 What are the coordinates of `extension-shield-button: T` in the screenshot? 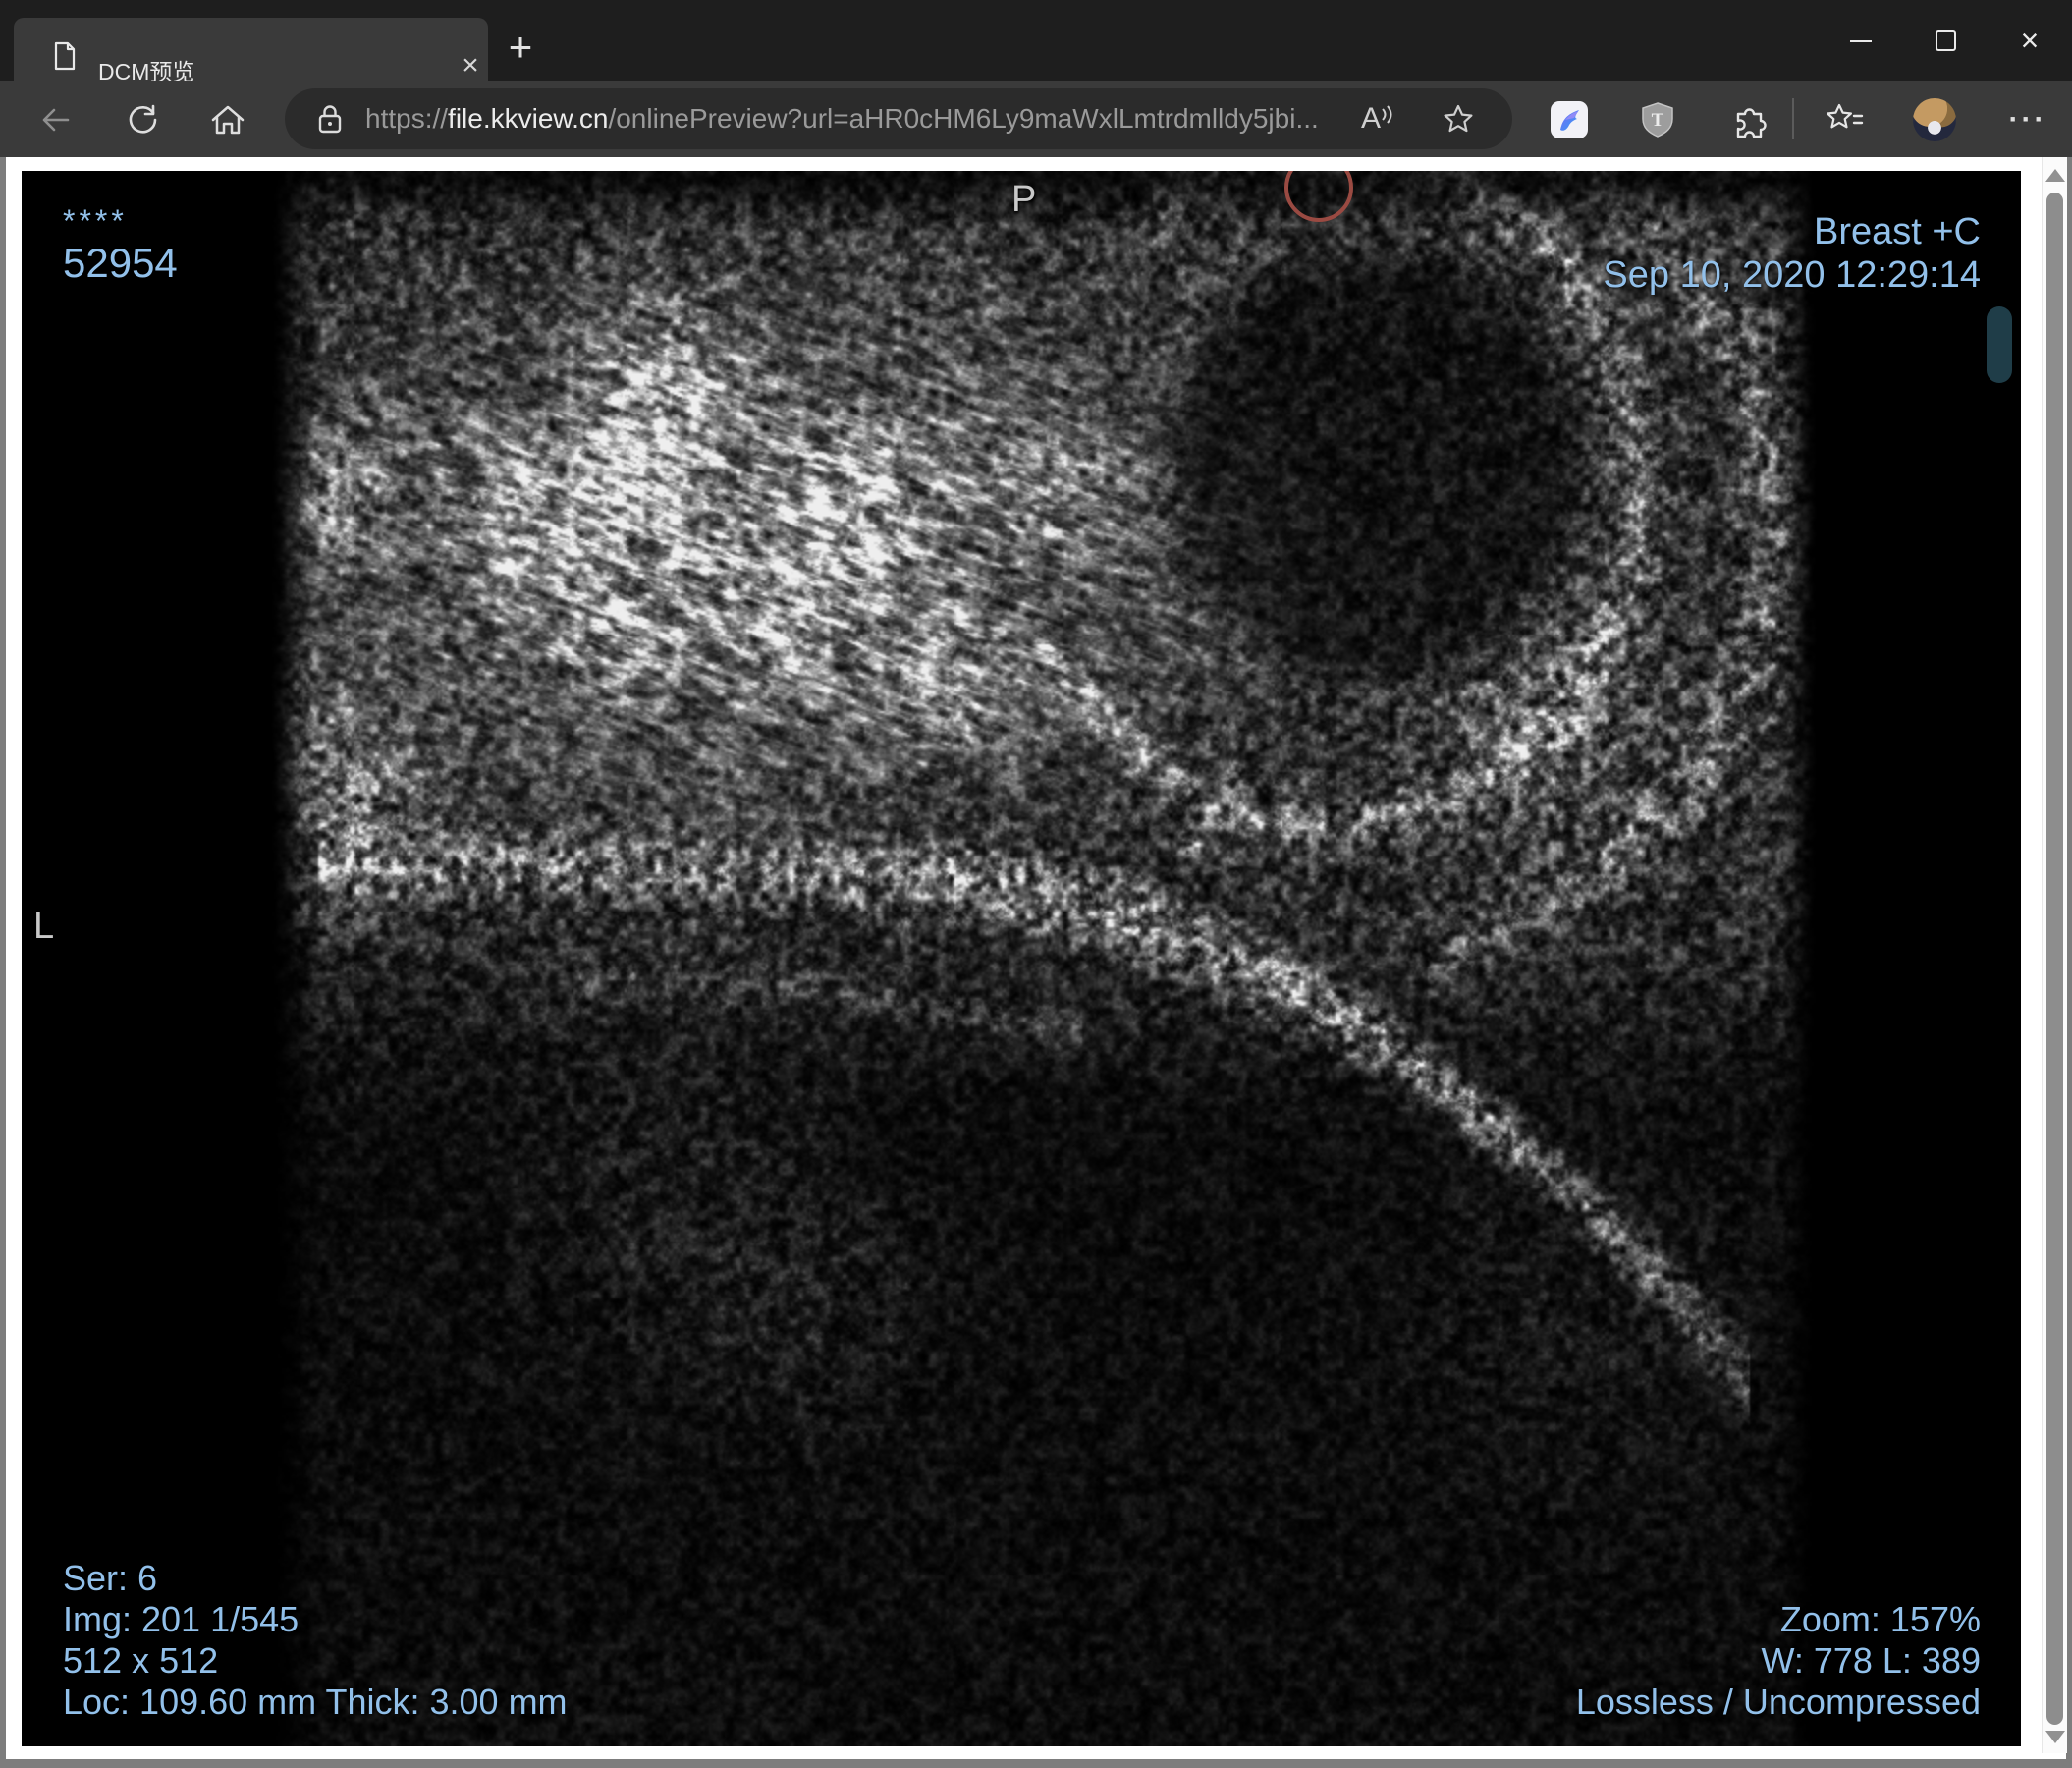 It's located at (1658, 119).